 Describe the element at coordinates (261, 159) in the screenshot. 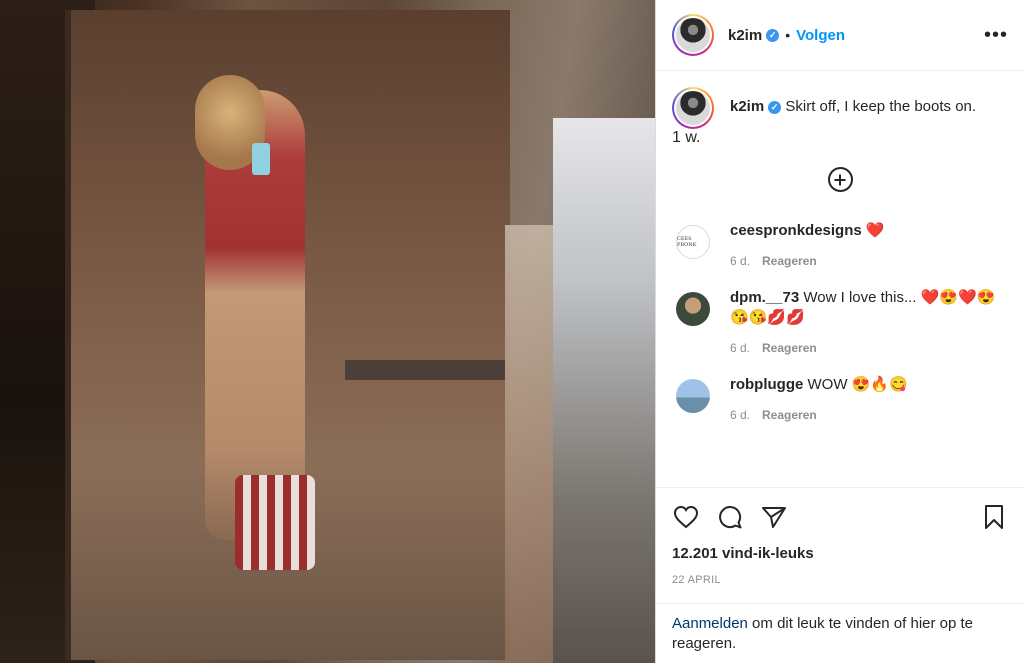

I see `photo-phone` at that location.